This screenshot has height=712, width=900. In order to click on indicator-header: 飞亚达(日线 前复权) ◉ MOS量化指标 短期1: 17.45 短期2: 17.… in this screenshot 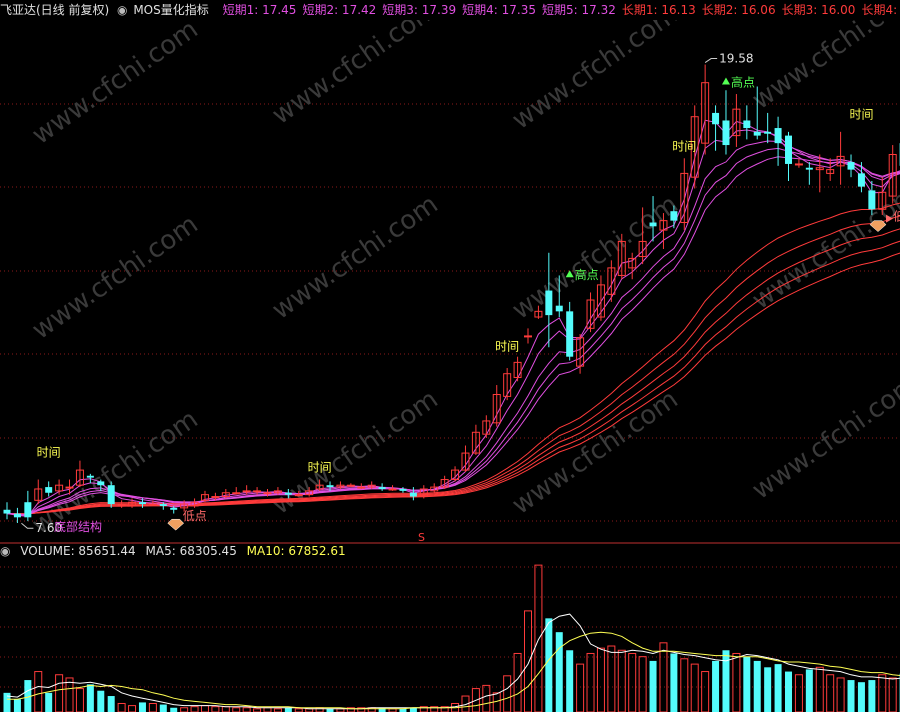, I will do `click(450, 10)`.